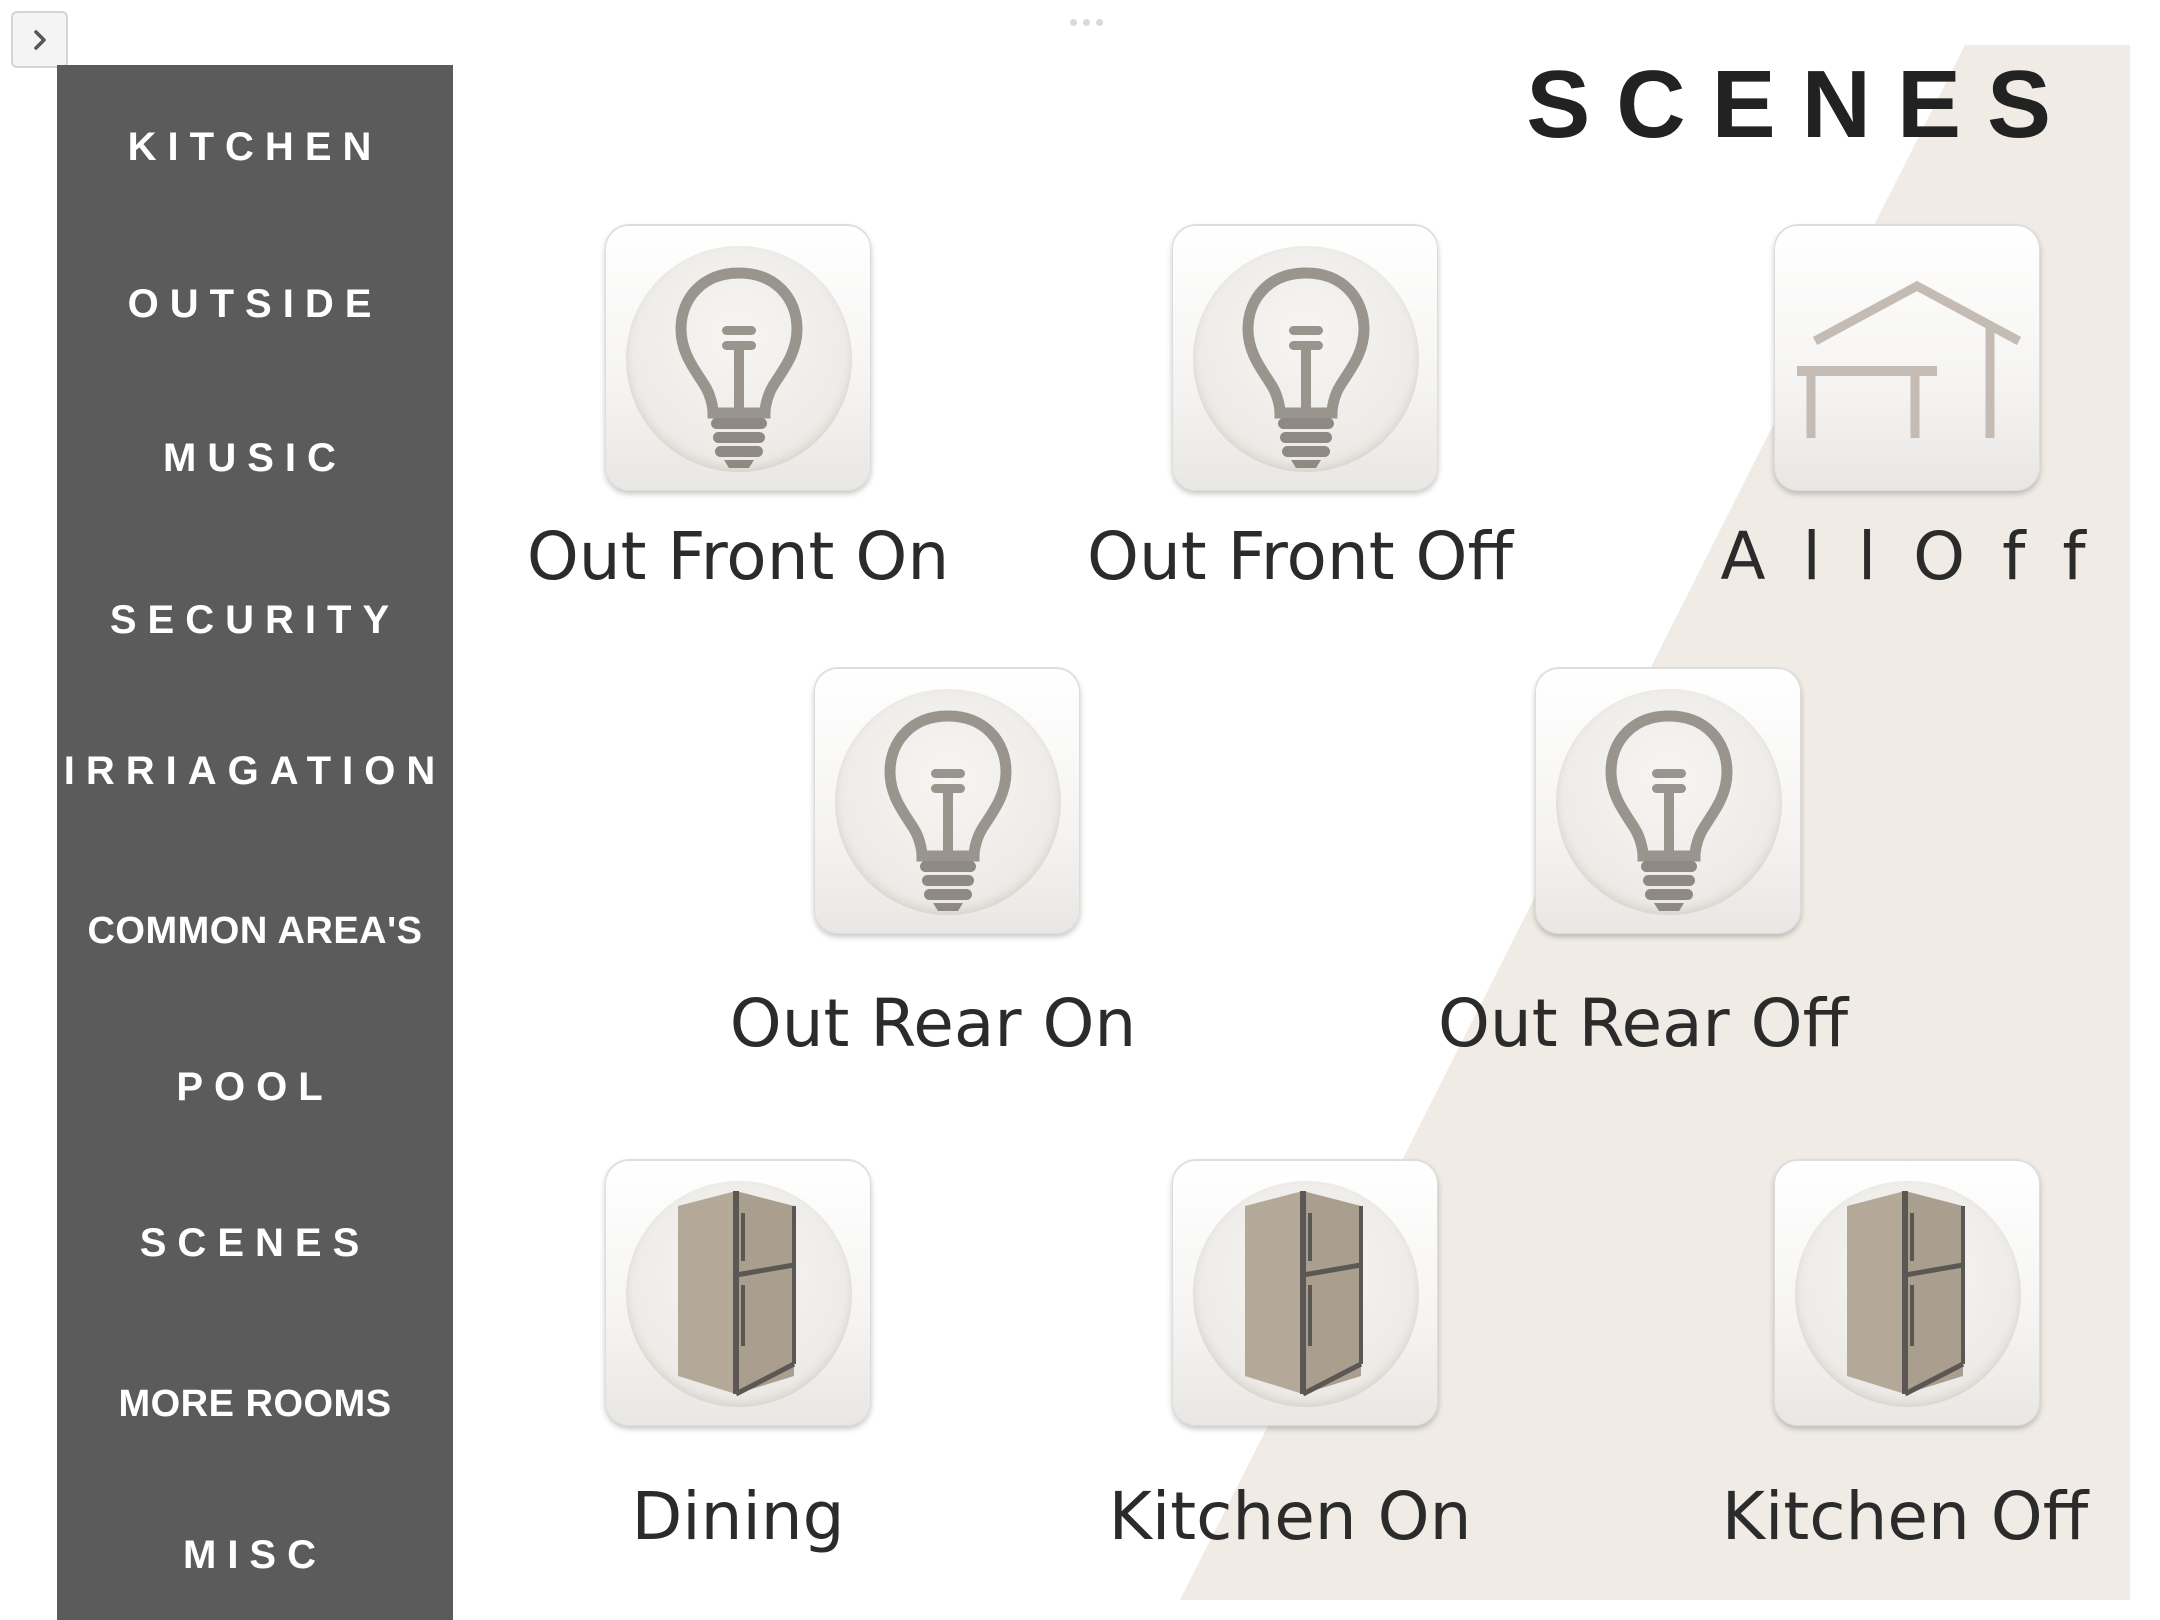  Describe the element at coordinates (255, 1404) in the screenshot. I see `sidebar-item-more-rooms: MORE ROOMS` at that location.